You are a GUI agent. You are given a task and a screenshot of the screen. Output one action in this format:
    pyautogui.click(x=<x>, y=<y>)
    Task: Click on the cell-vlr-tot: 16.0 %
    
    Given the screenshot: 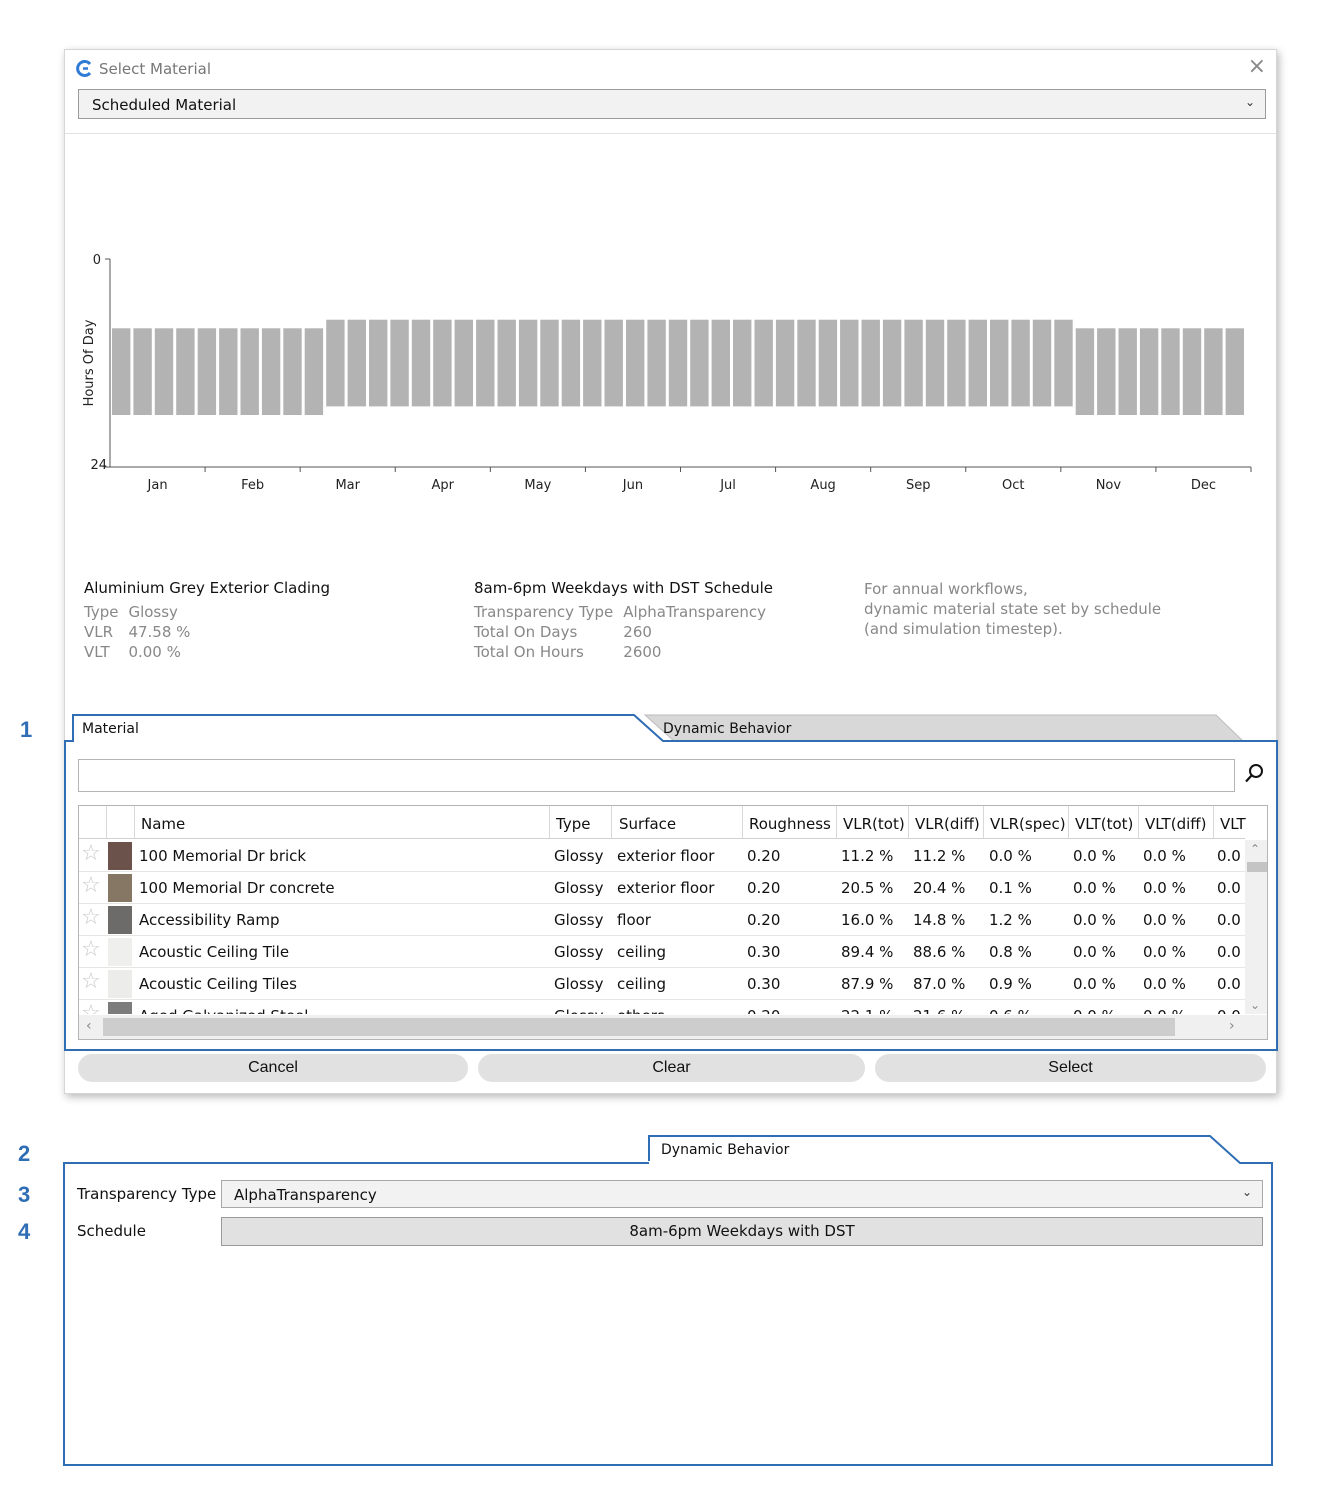 What is the action you would take?
    pyautogui.click(x=867, y=920)
    